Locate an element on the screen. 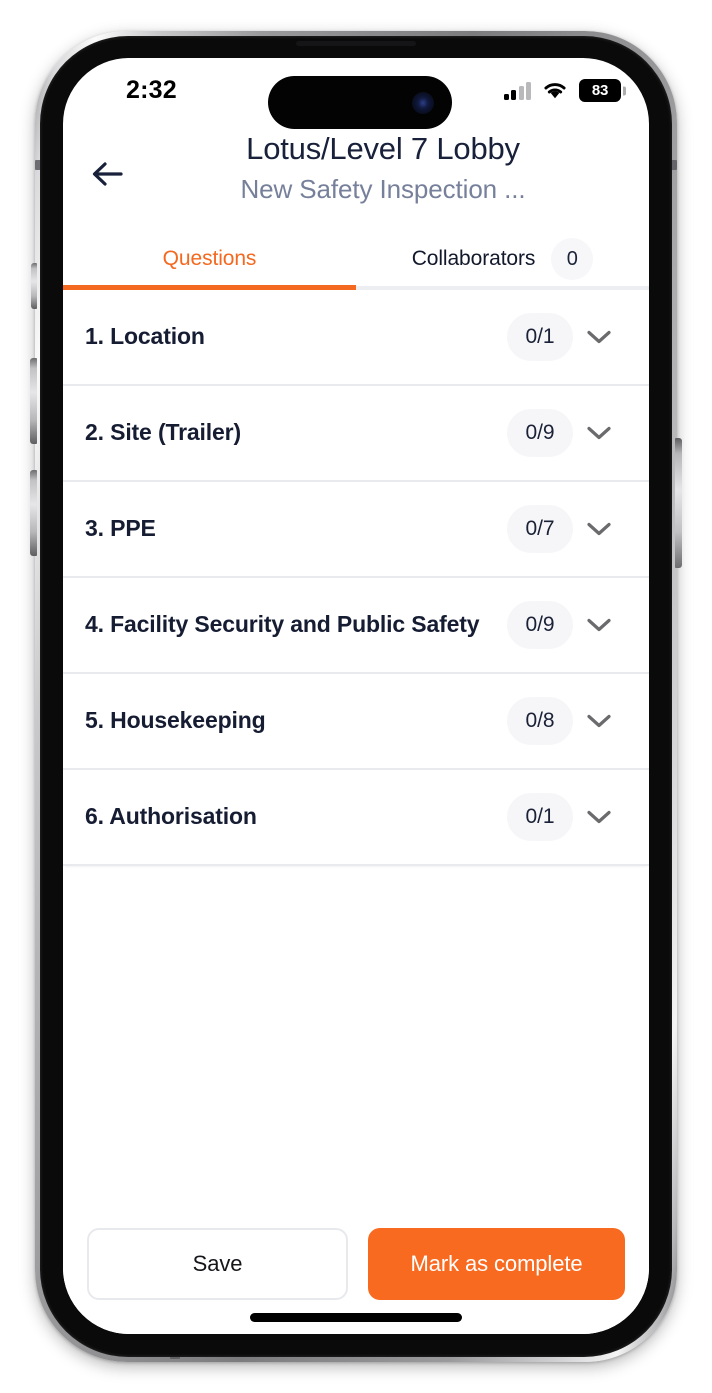 This screenshot has width=712, height=1393. question-section-progress: 0/7 is located at coordinates (540, 529).